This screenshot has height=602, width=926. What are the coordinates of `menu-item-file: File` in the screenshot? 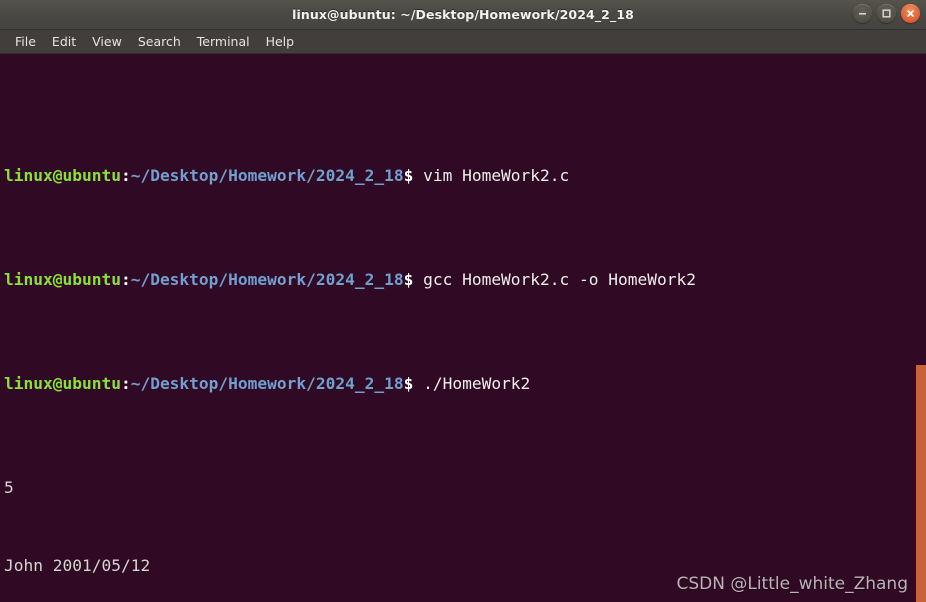 It's located at (25, 42).